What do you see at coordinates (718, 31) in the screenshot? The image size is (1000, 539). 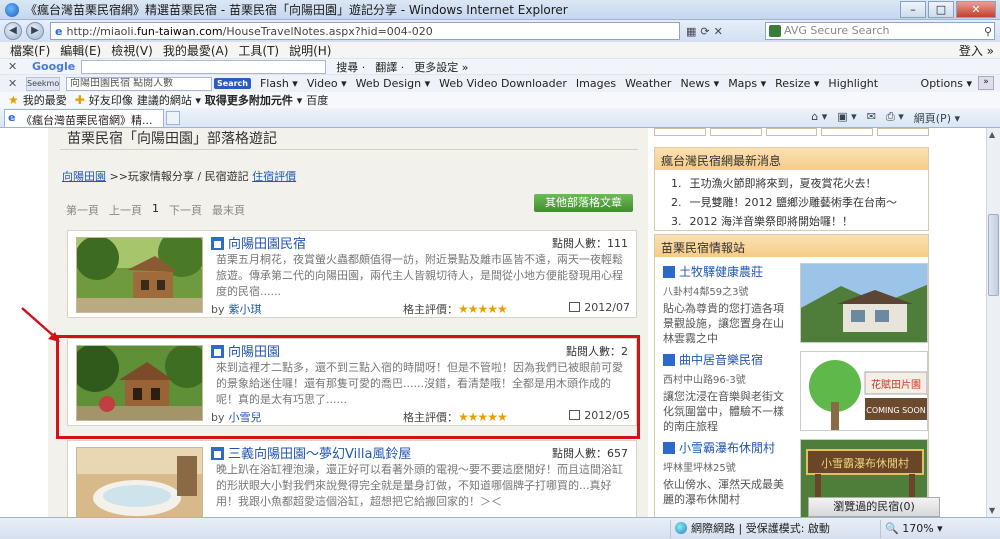 I see `stop-icon: ✕` at bounding box center [718, 31].